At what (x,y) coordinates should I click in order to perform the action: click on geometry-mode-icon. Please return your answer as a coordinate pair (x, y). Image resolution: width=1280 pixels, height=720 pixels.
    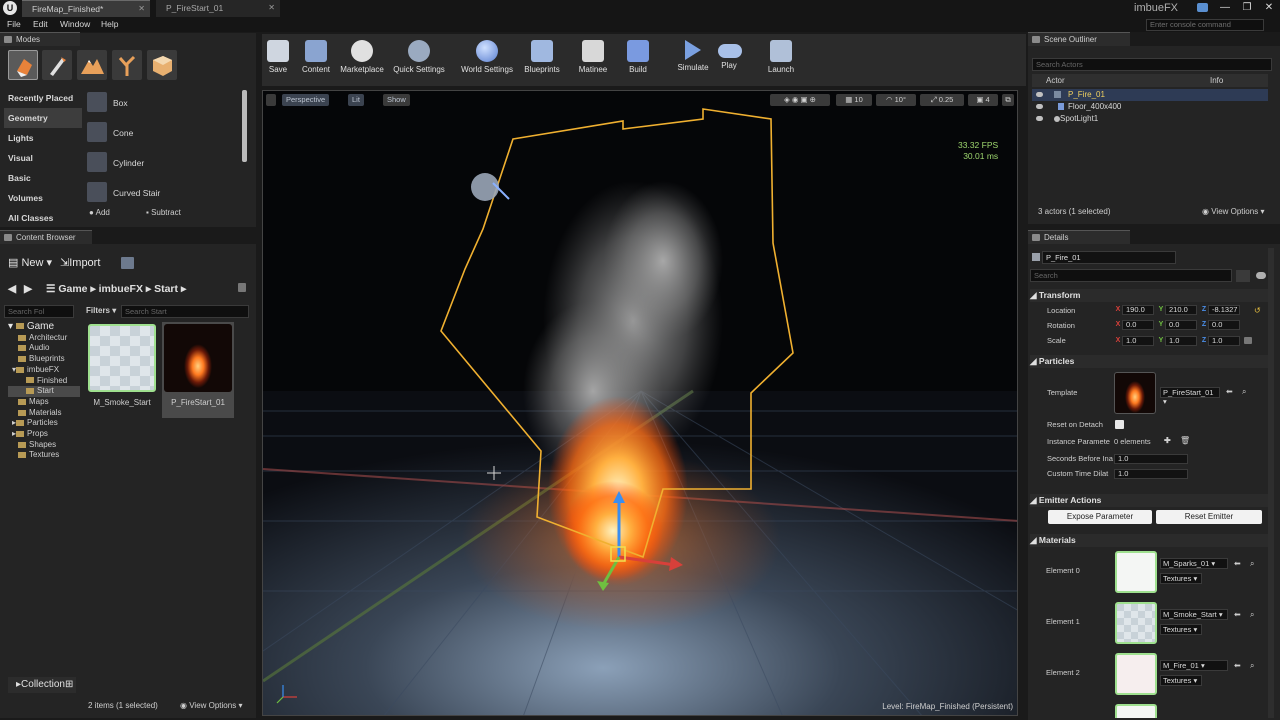
    Looking at the image, I should click on (162, 65).